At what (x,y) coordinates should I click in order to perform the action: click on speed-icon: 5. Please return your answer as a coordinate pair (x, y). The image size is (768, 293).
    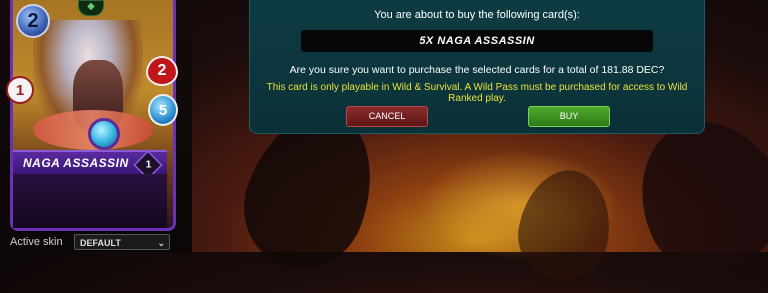
    Looking at the image, I should click on (163, 110).